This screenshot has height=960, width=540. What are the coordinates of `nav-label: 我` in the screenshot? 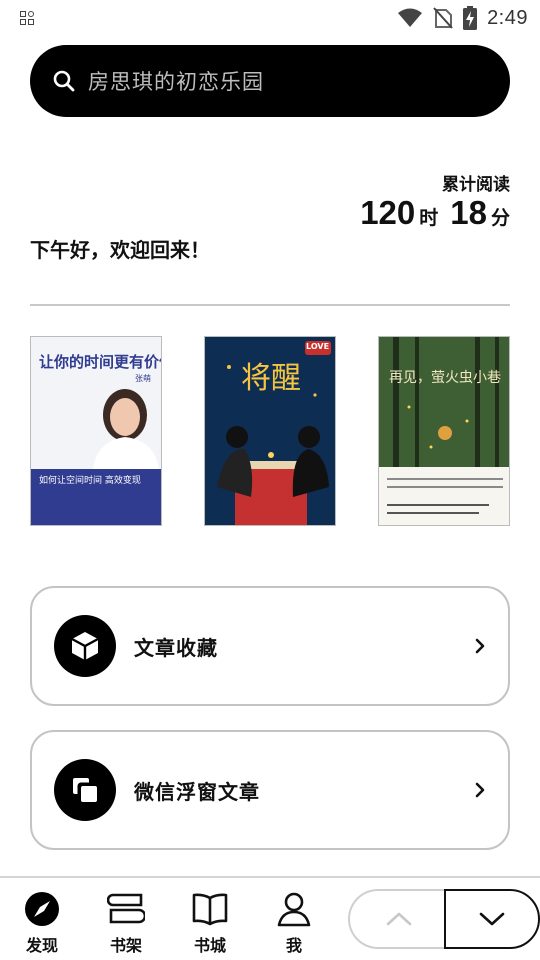 It's located at (293, 945).